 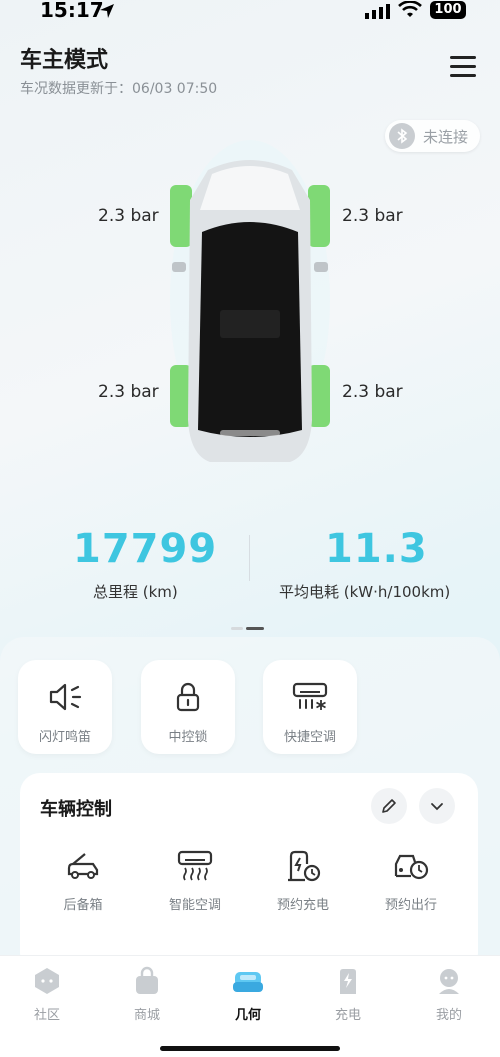 What do you see at coordinates (147, 996) in the screenshot?
I see `tab-shop: 商城` at bounding box center [147, 996].